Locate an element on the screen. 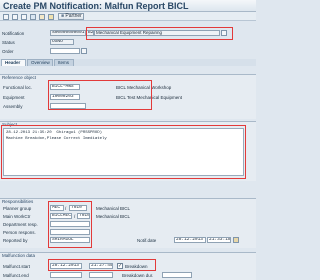 This screenshot has width=320, height=280. reference-object-title: Reference object is located at coordinates (19, 77).